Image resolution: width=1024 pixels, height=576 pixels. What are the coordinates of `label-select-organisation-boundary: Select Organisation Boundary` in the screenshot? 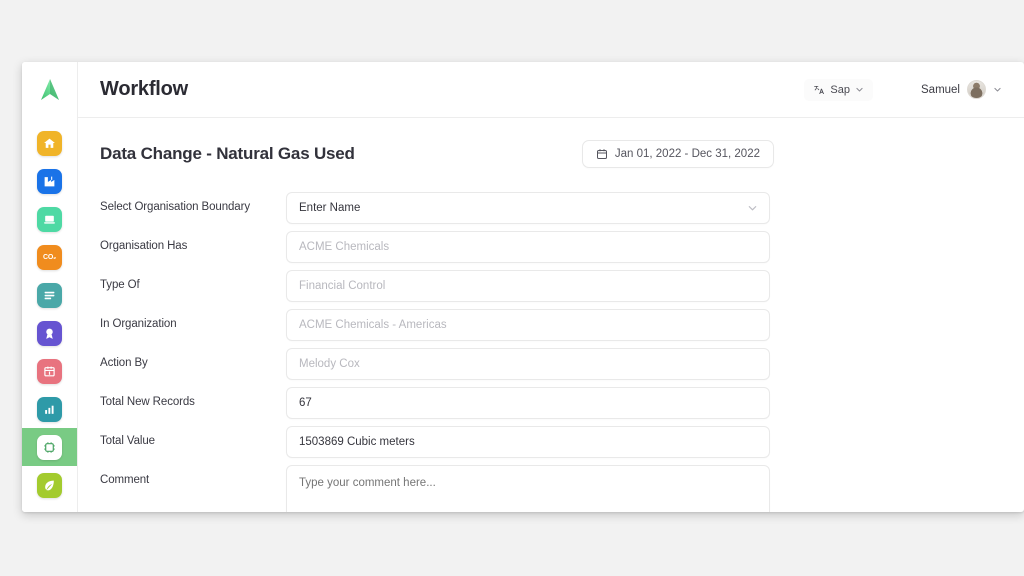 It's located at (175, 207).